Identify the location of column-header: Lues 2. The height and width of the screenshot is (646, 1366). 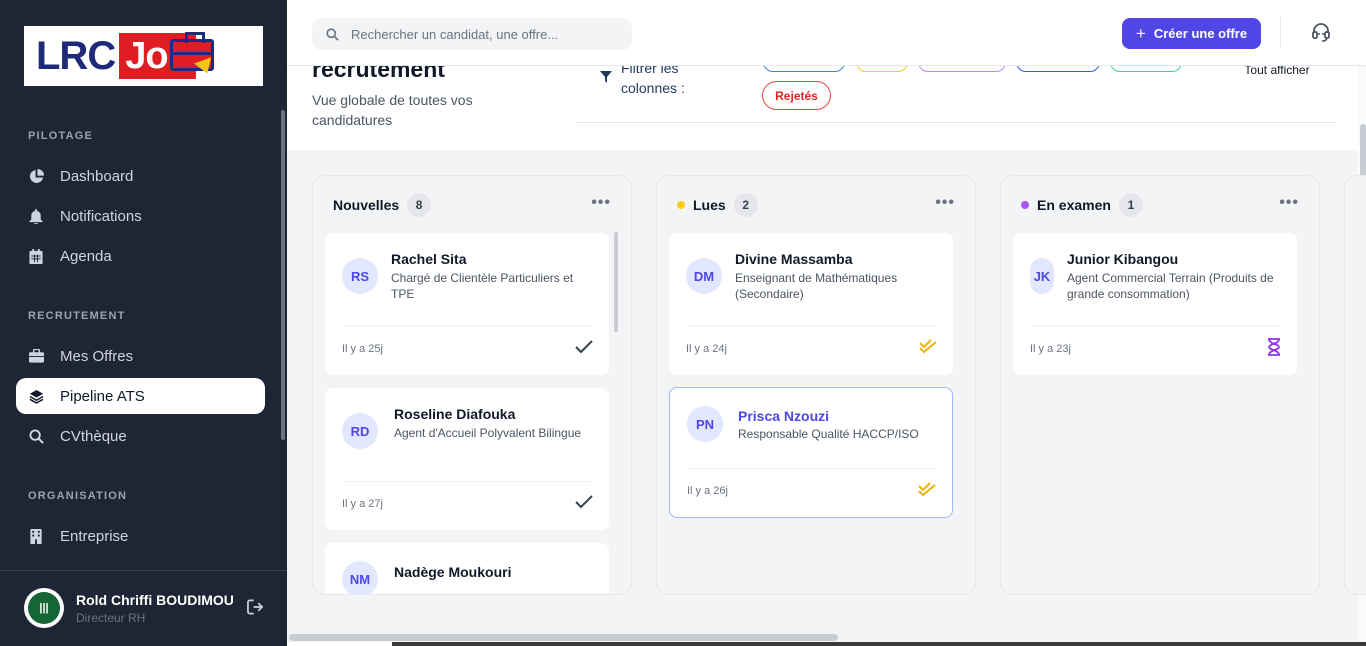
(717, 205).